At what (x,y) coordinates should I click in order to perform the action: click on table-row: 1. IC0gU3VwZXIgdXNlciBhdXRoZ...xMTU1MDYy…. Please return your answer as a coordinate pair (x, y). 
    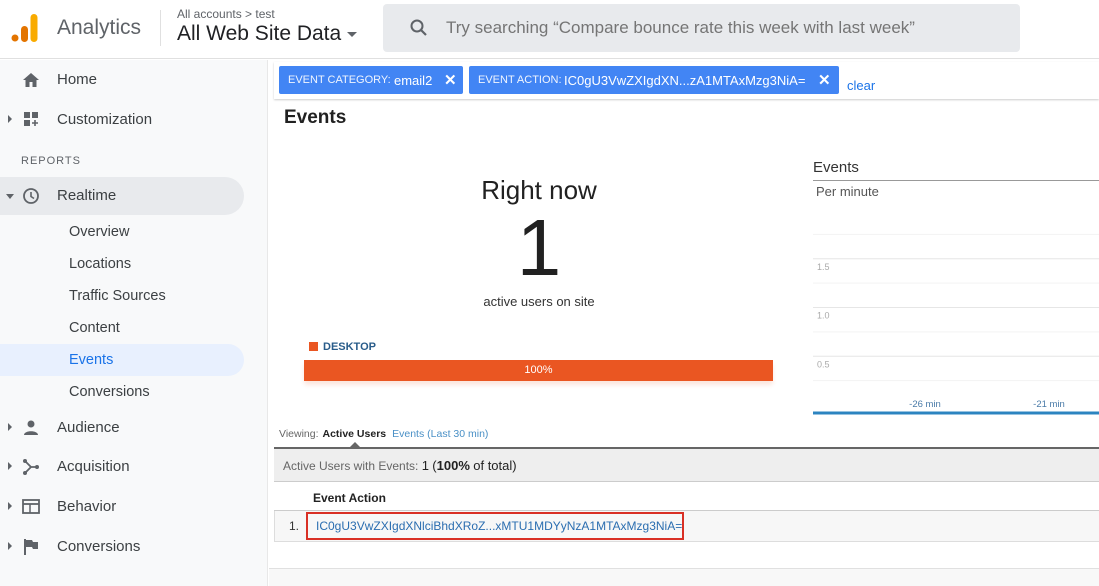
    Looking at the image, I should click on (686, 526).